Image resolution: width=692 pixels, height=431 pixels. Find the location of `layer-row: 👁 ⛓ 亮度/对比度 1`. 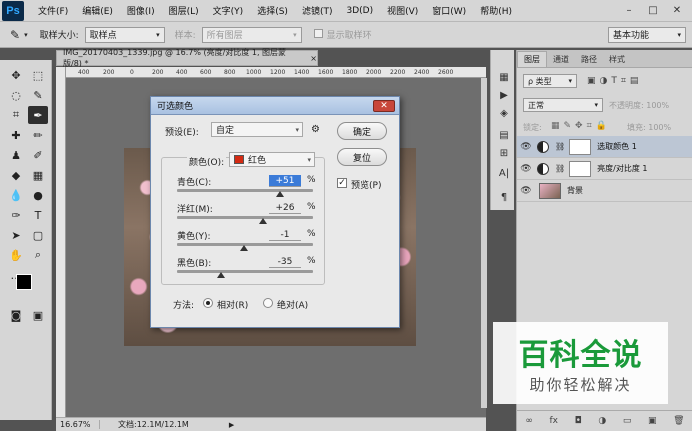

layer-row: 👁 ⛓ 亮度/对比度 1 is located at coordinates (604, 169).